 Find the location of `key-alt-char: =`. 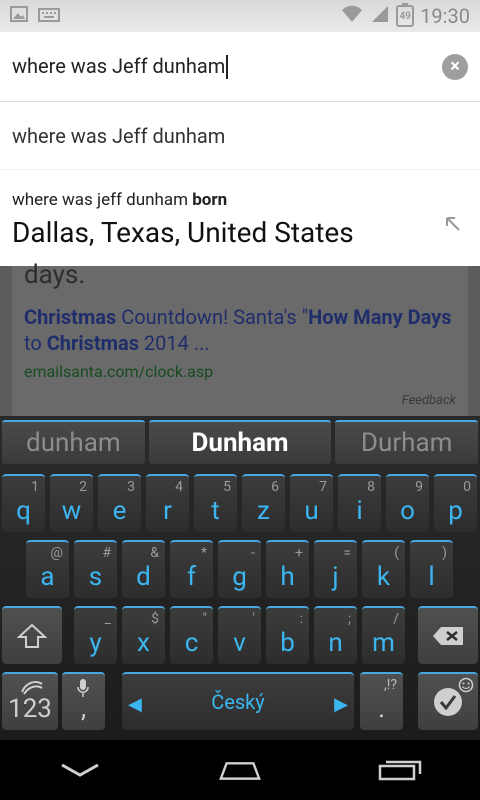

key-alt-char: = is located at coordinates (347, 553).